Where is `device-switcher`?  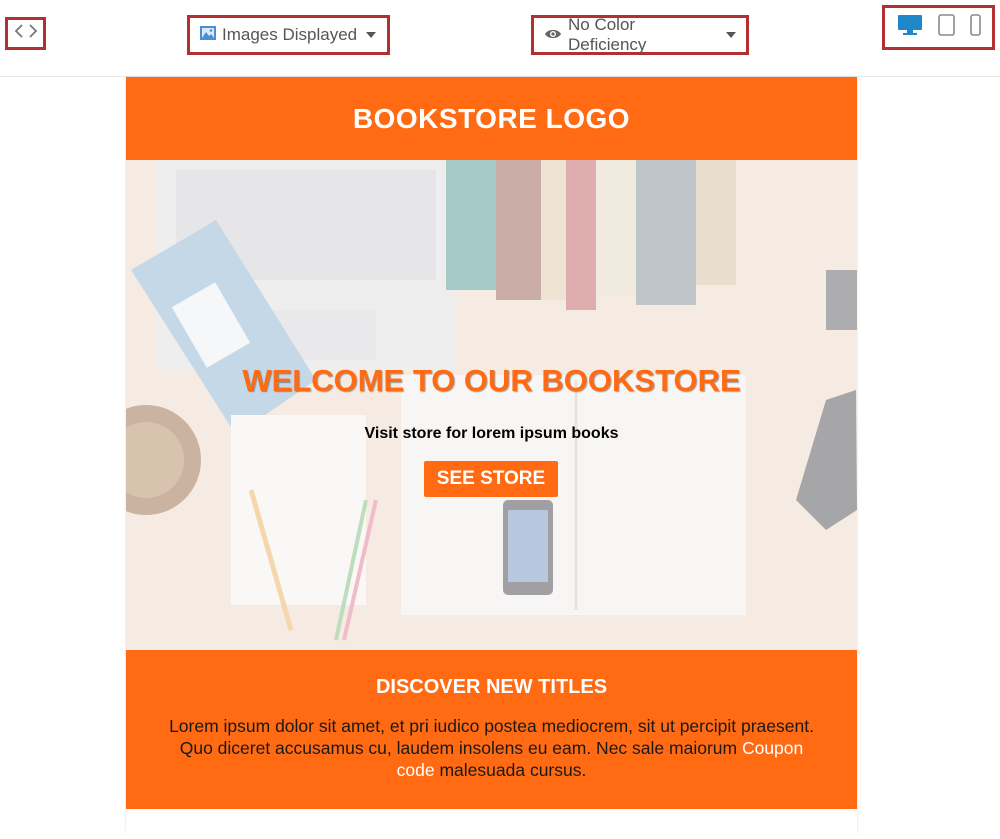 device-switcher is located at coordinates (938, 27).